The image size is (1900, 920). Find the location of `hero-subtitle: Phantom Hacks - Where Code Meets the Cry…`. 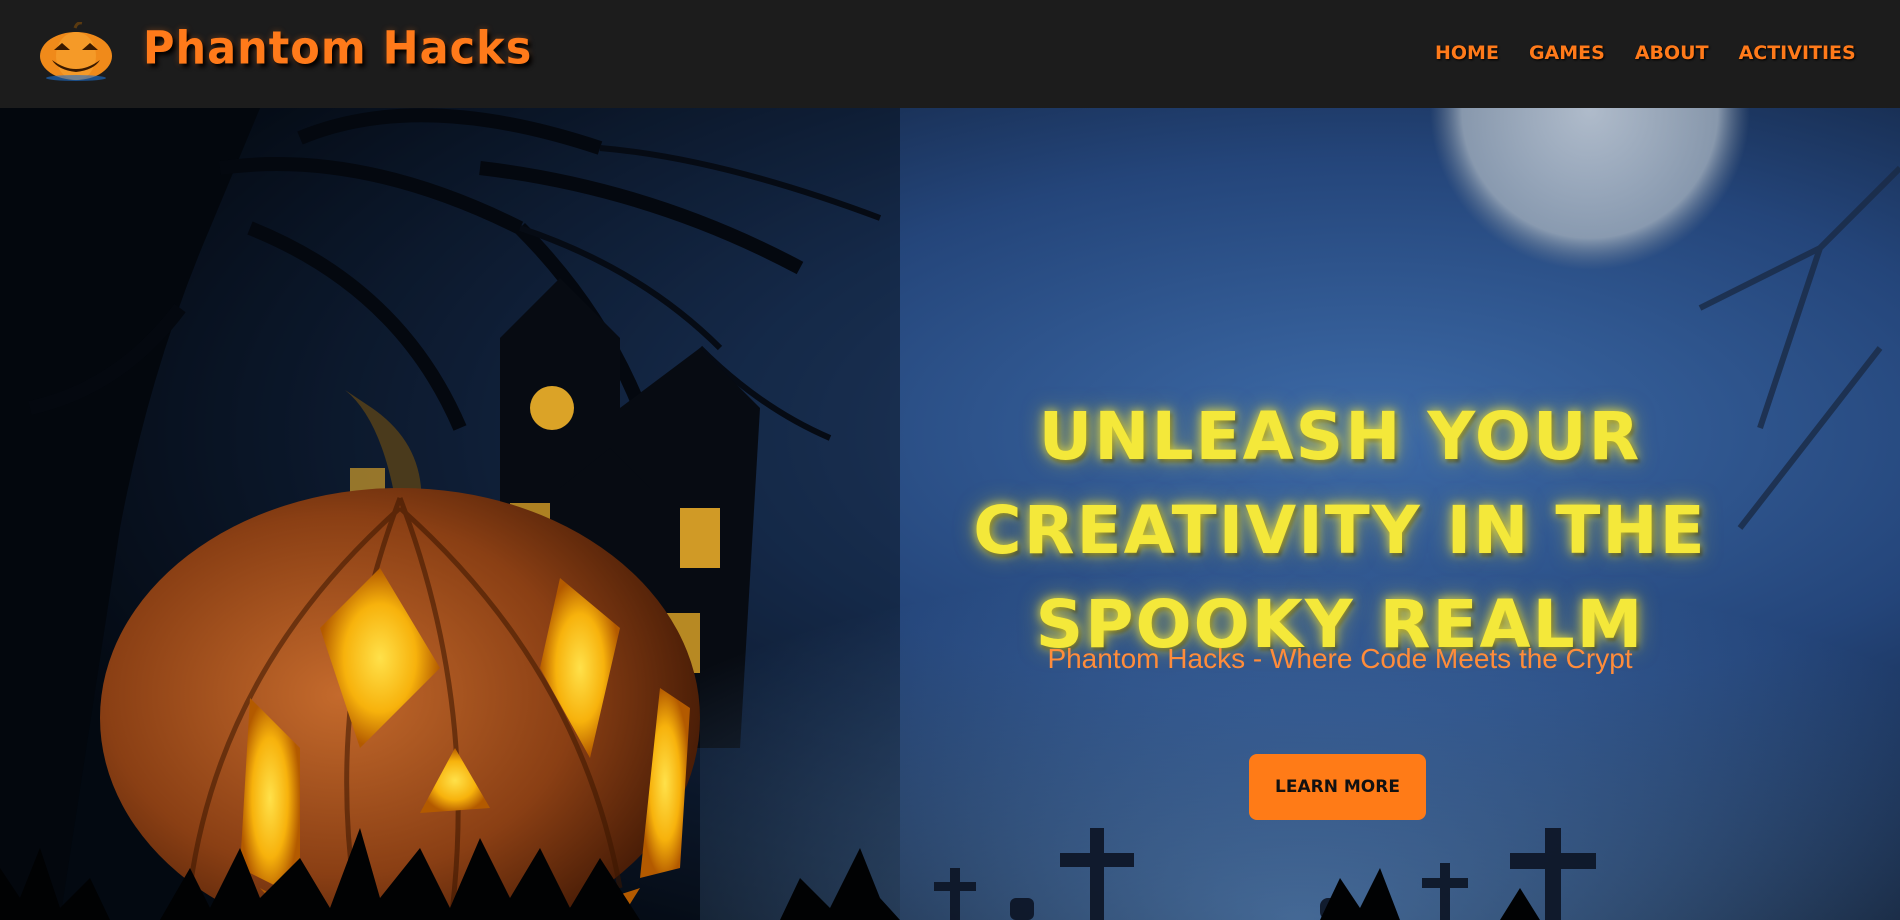

hero-subtitle: Phantom Hacks - Where Code Meets the Cry… is located at coordinates (1340, 658).